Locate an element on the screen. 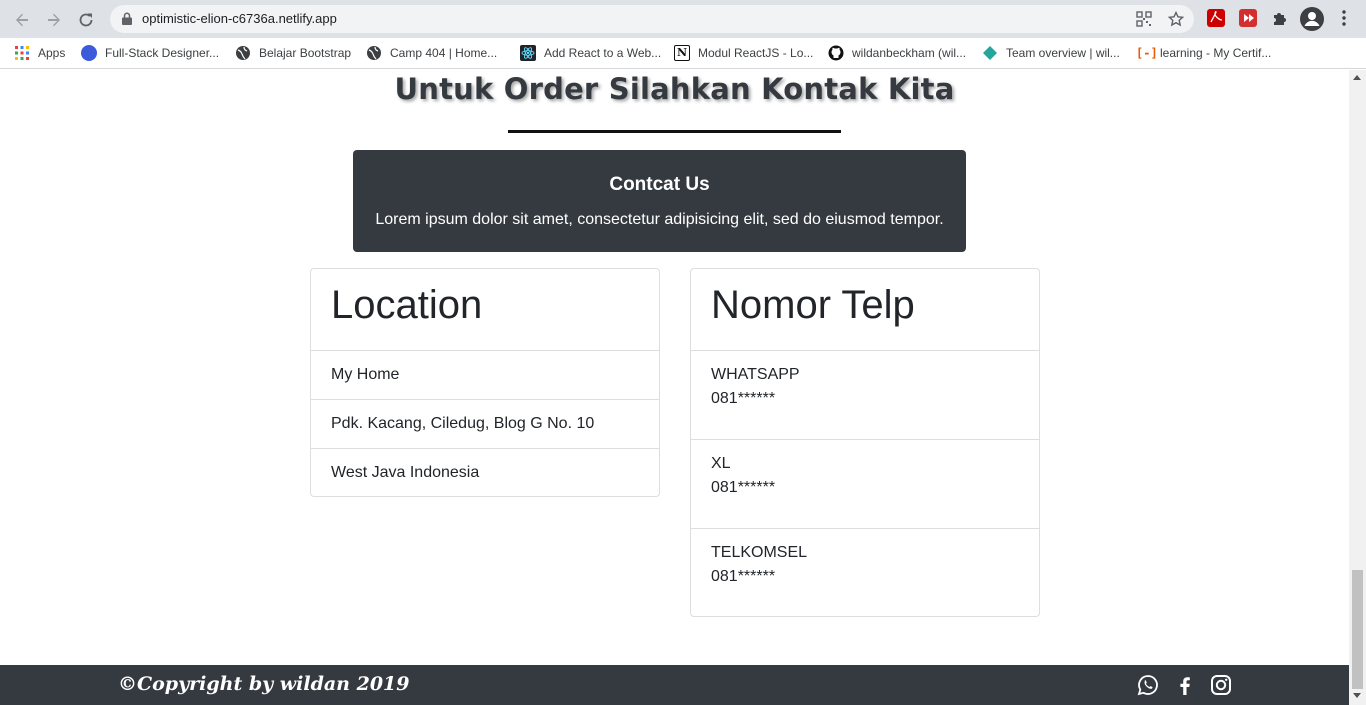 The width and height of the screenshot is (1366, 705). bookmark-belajar-bootstrap: Belajar Bootstrap is located at coordinates (293, 53).